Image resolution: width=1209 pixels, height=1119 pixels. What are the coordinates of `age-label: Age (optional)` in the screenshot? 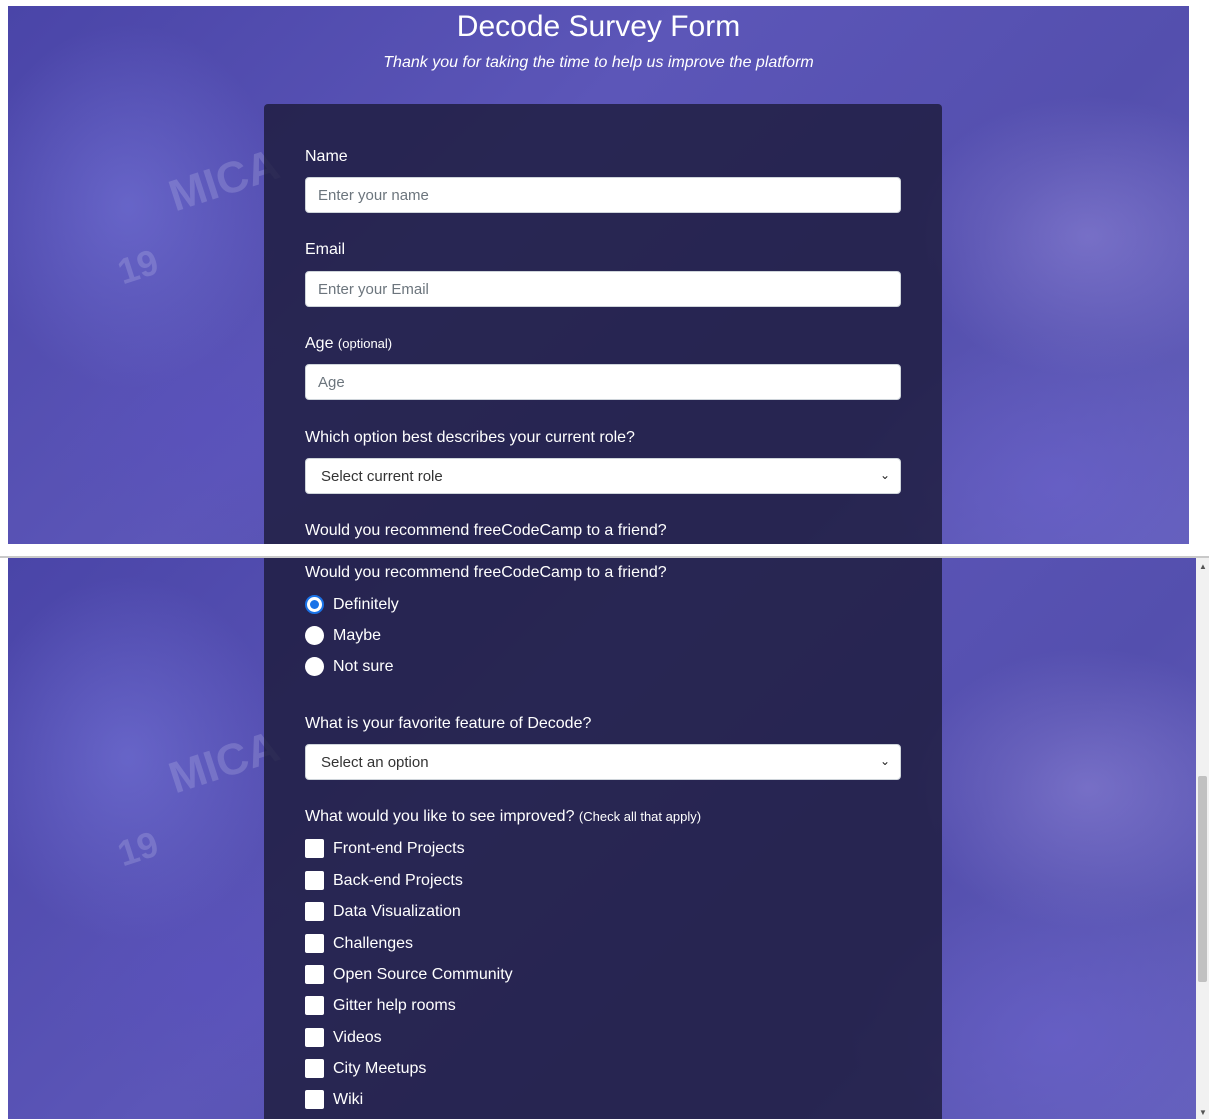 It's located at (348, 344).